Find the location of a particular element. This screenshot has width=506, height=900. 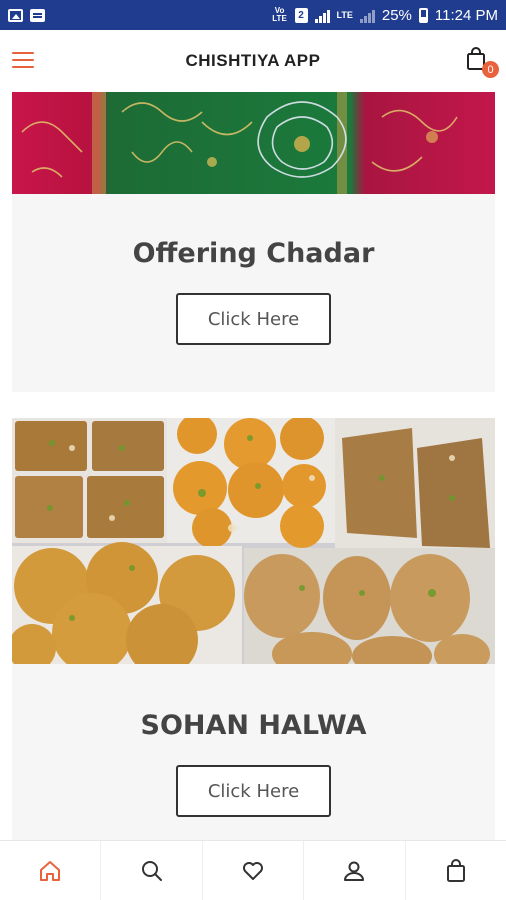

status-bar: Vo LTE 2 LTE 25% 11:24 PM is located at coordinates (253, 15).